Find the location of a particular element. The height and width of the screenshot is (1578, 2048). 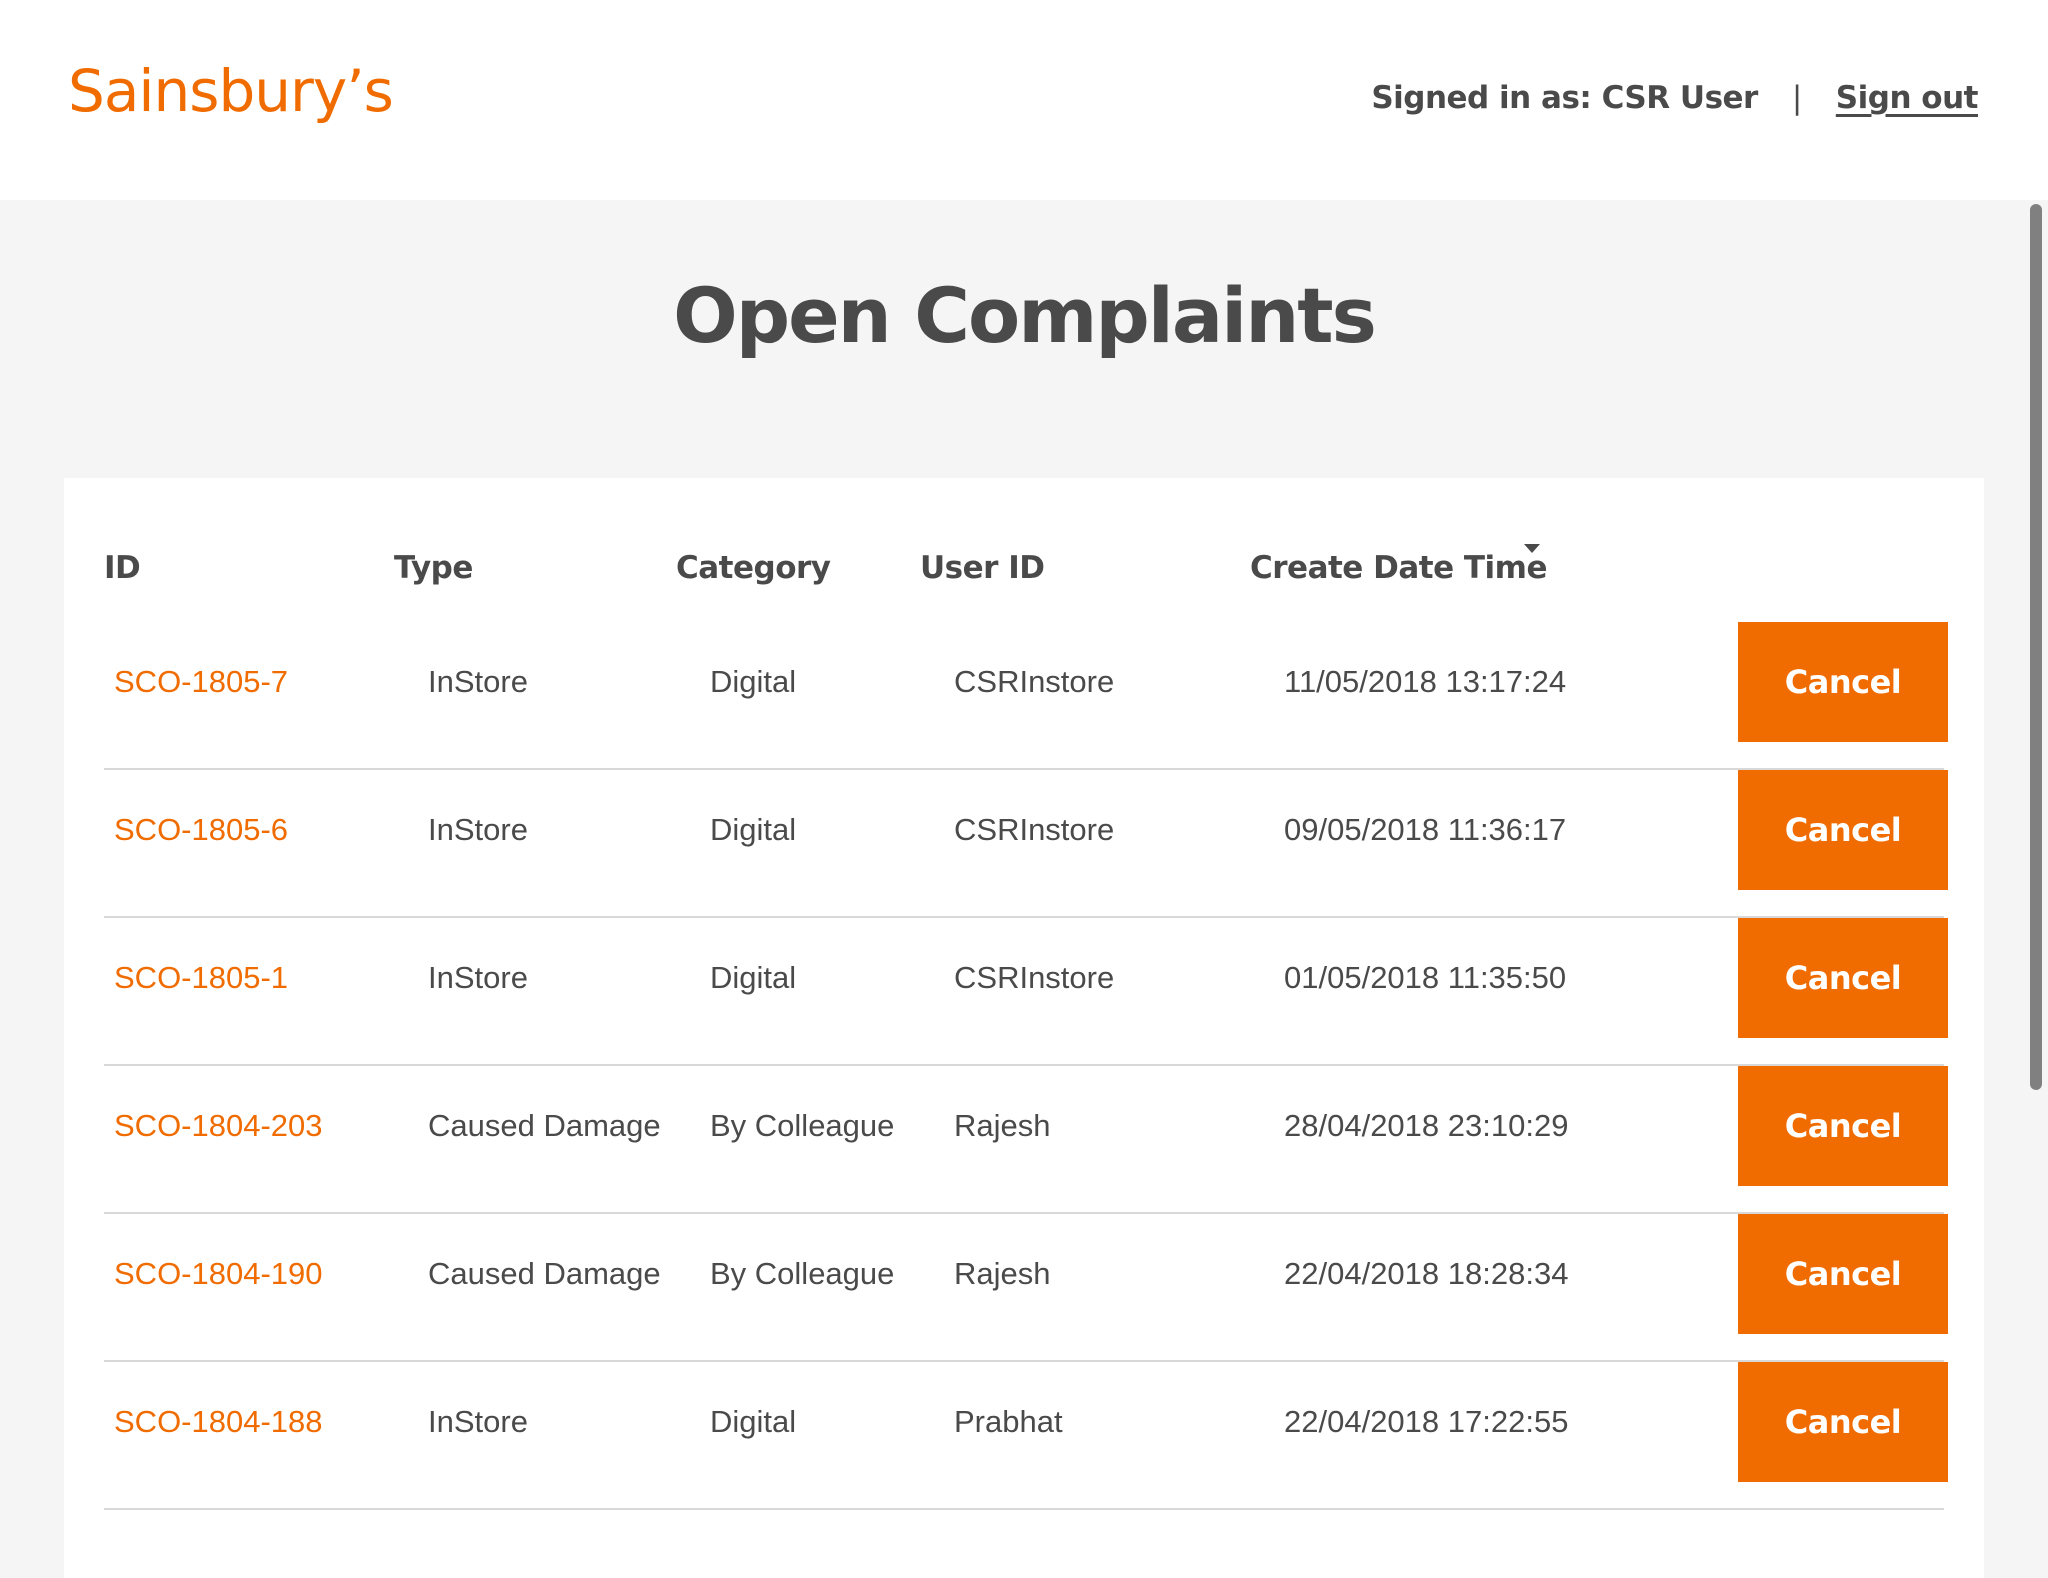

complaint-created: 09/05/2018 11:36:17 is located at coordinates (1425, 829).